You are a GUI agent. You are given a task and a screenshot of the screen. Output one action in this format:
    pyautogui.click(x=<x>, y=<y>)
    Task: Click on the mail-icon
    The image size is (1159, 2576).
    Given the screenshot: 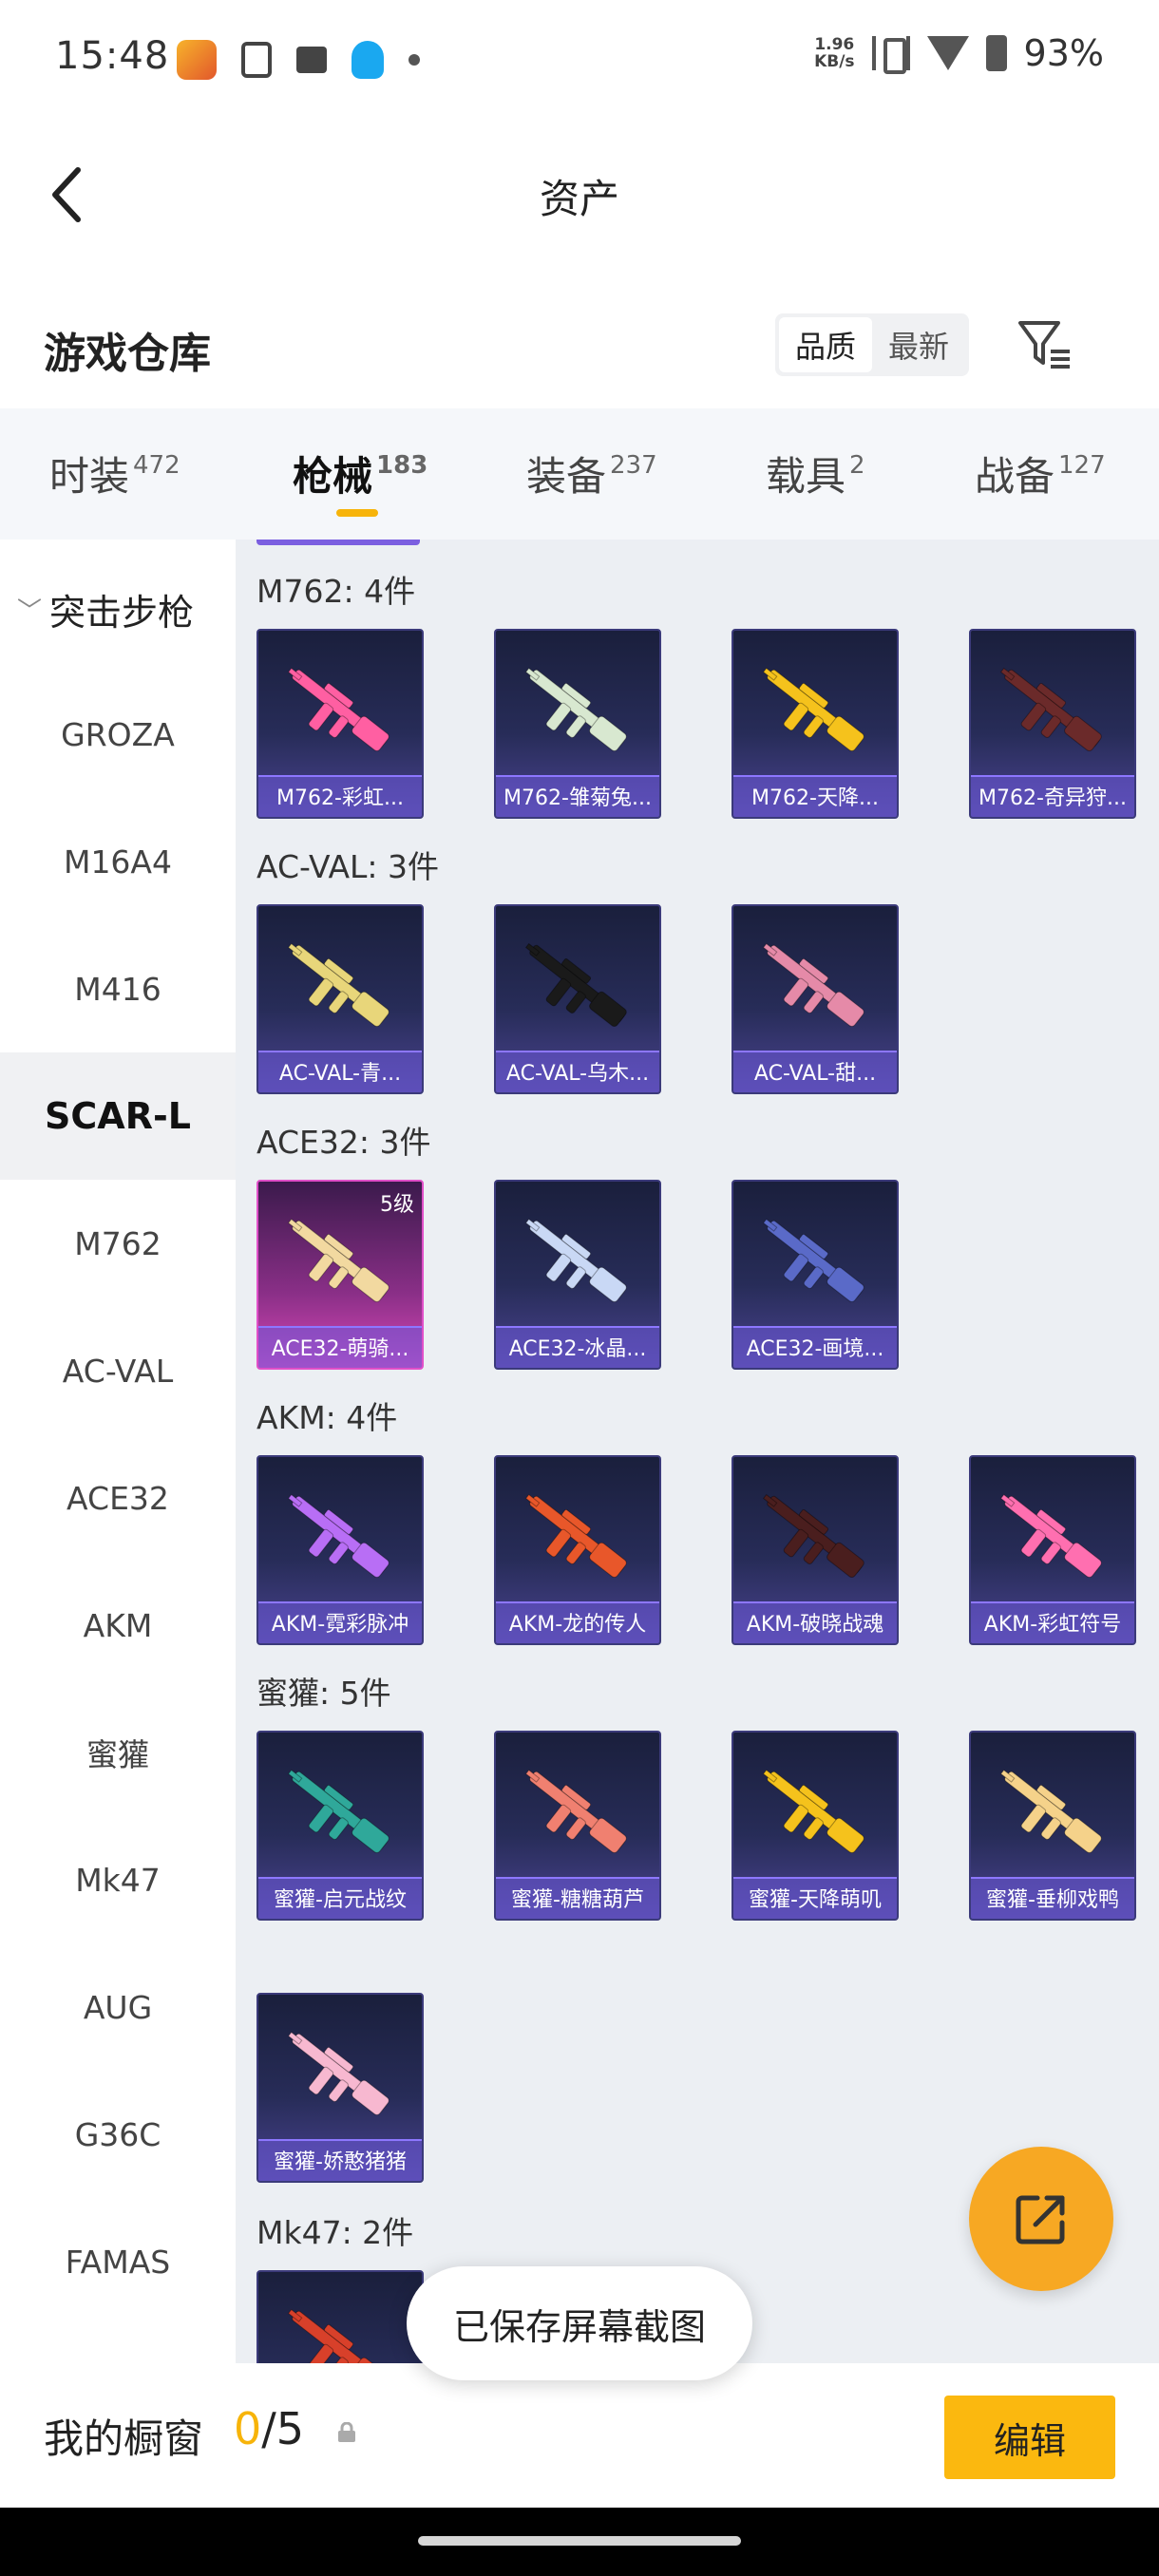 What is the action you would take?
    pyautogui.click(x=311, y=60)
    